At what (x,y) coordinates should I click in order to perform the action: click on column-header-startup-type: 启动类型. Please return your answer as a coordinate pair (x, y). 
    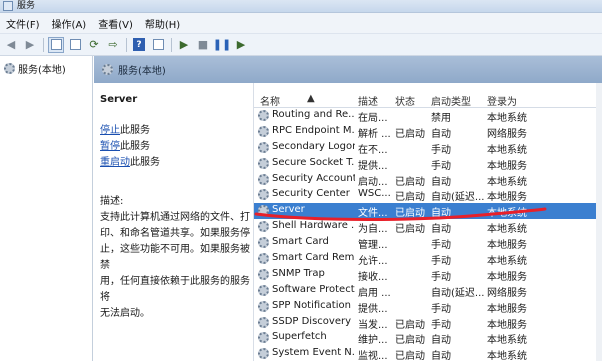
    Looking at the image, I should click on (451, 100).